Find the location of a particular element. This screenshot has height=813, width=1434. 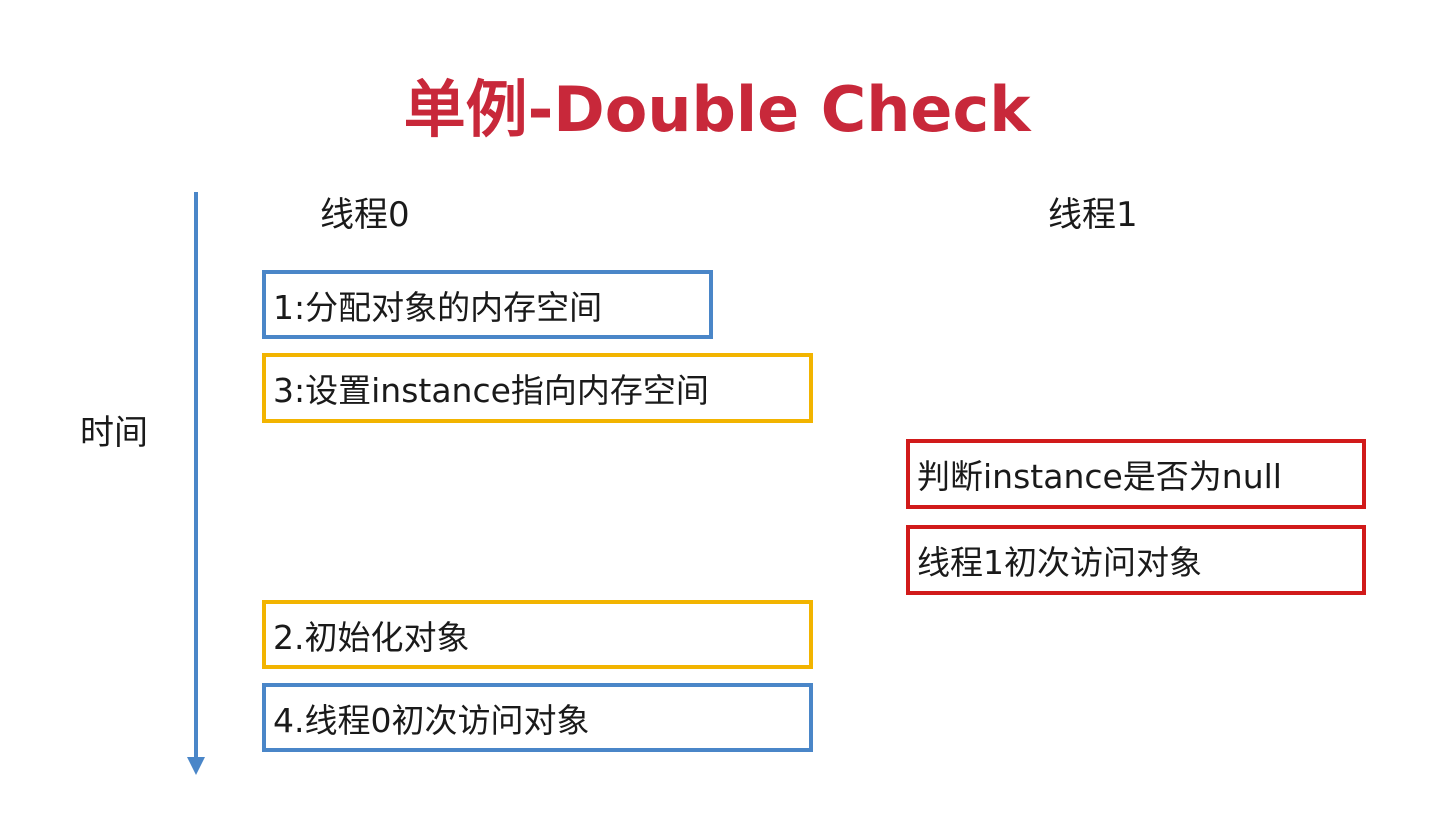

time-axis-label: 时间 is located at coordinates (114, 433).